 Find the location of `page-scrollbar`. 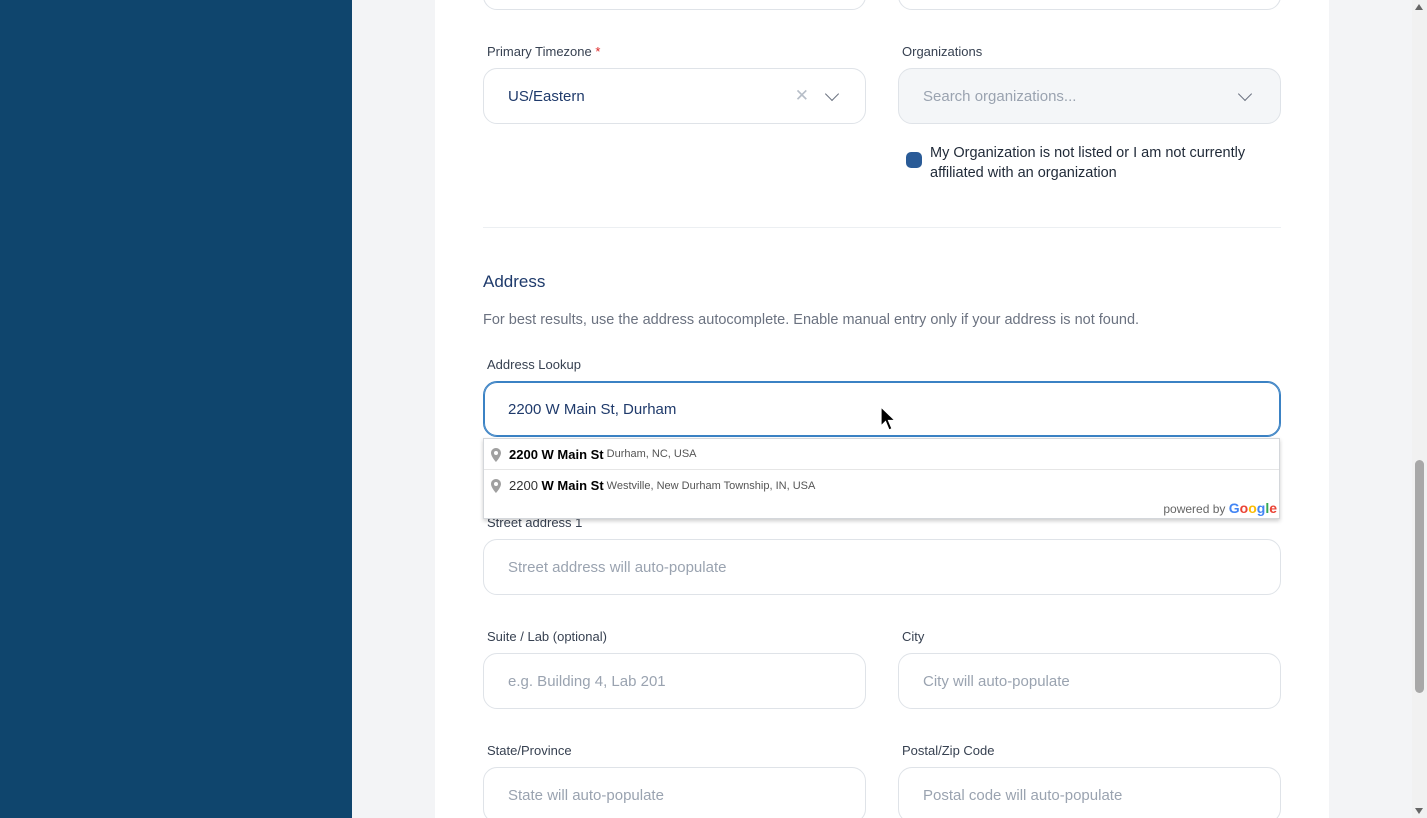

page-scrollbar is located at coordinates (1419, 409).